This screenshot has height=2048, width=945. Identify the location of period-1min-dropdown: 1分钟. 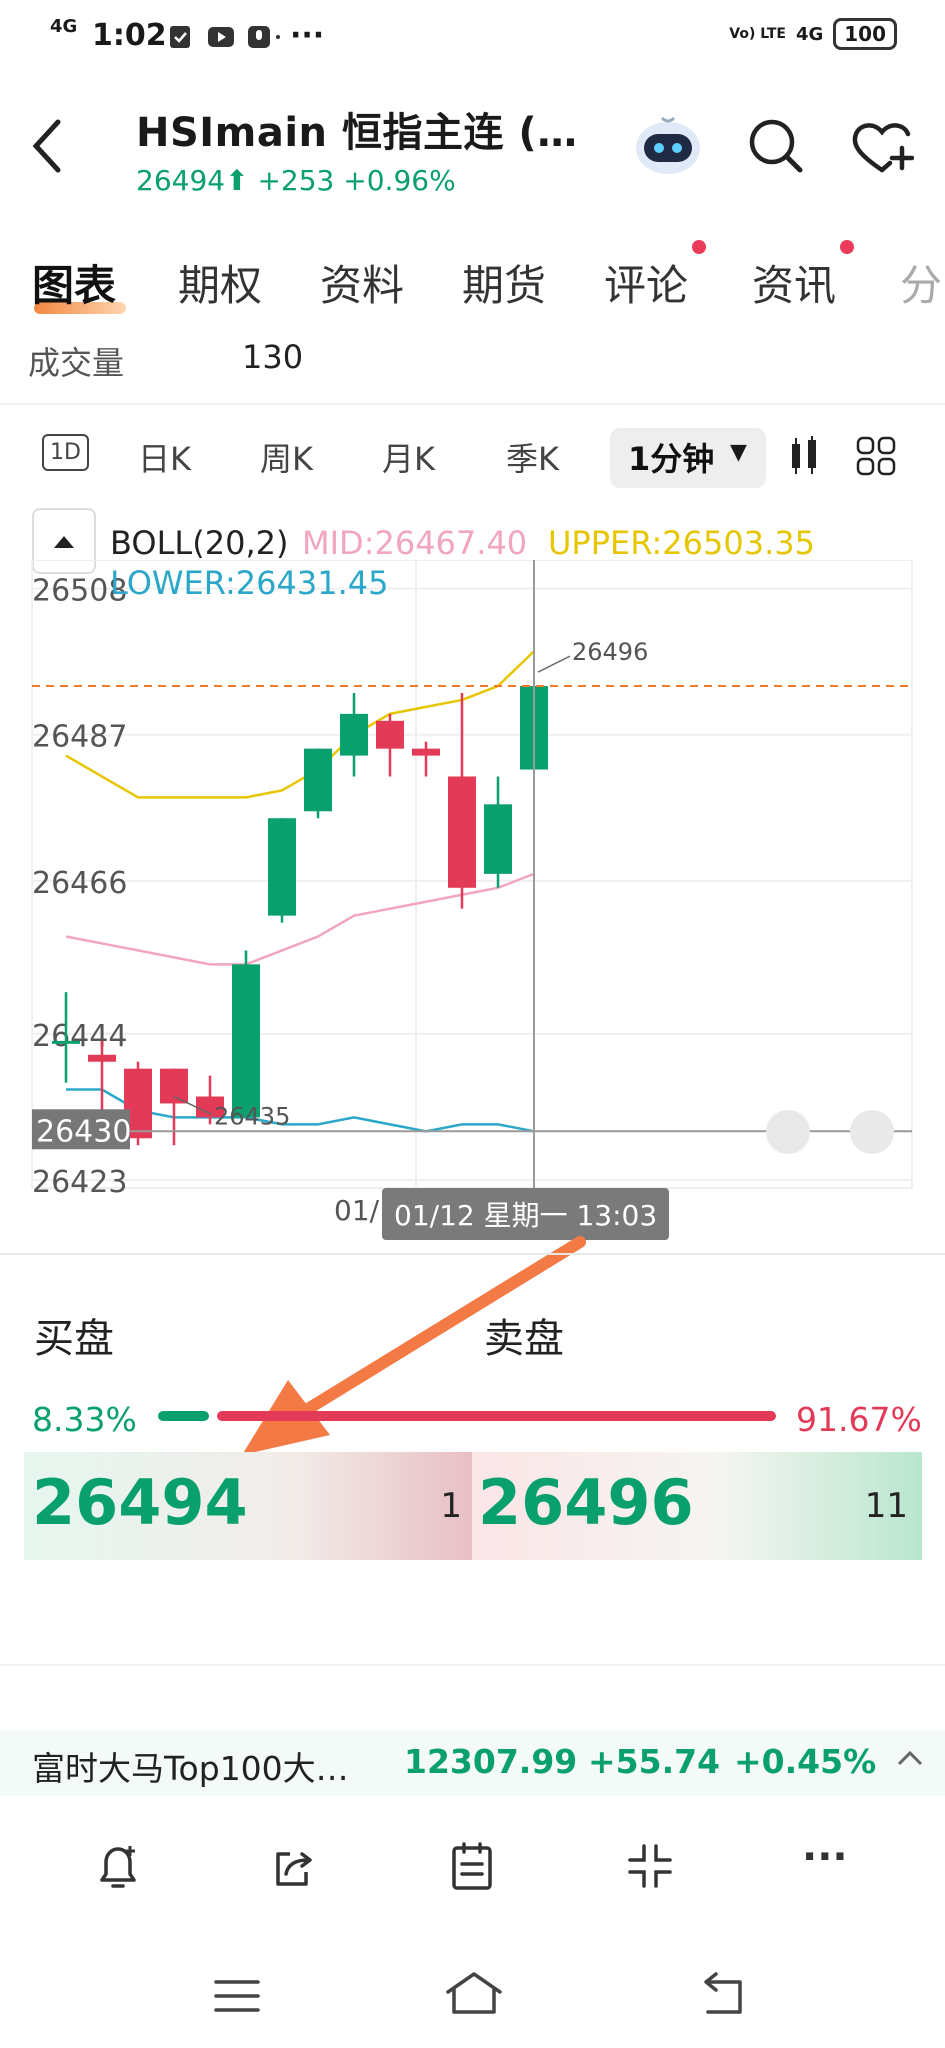
(671, 457).